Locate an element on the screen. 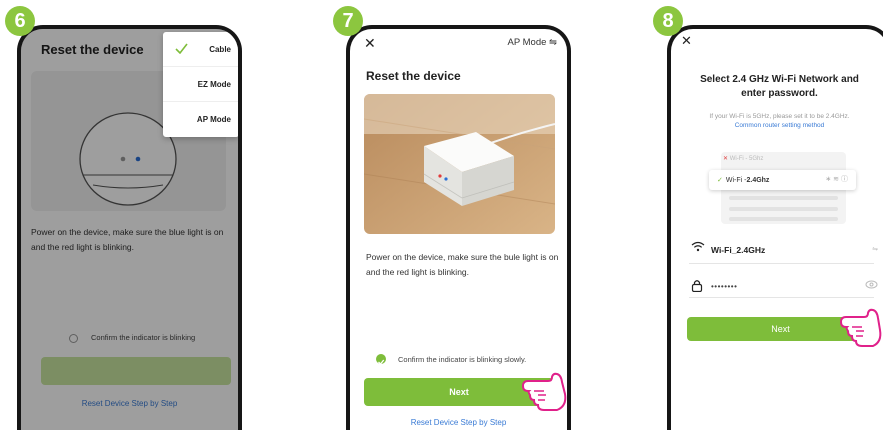 The image size is (883, 430). confirm-checkbox-checked is located at coordinates (381, 359).